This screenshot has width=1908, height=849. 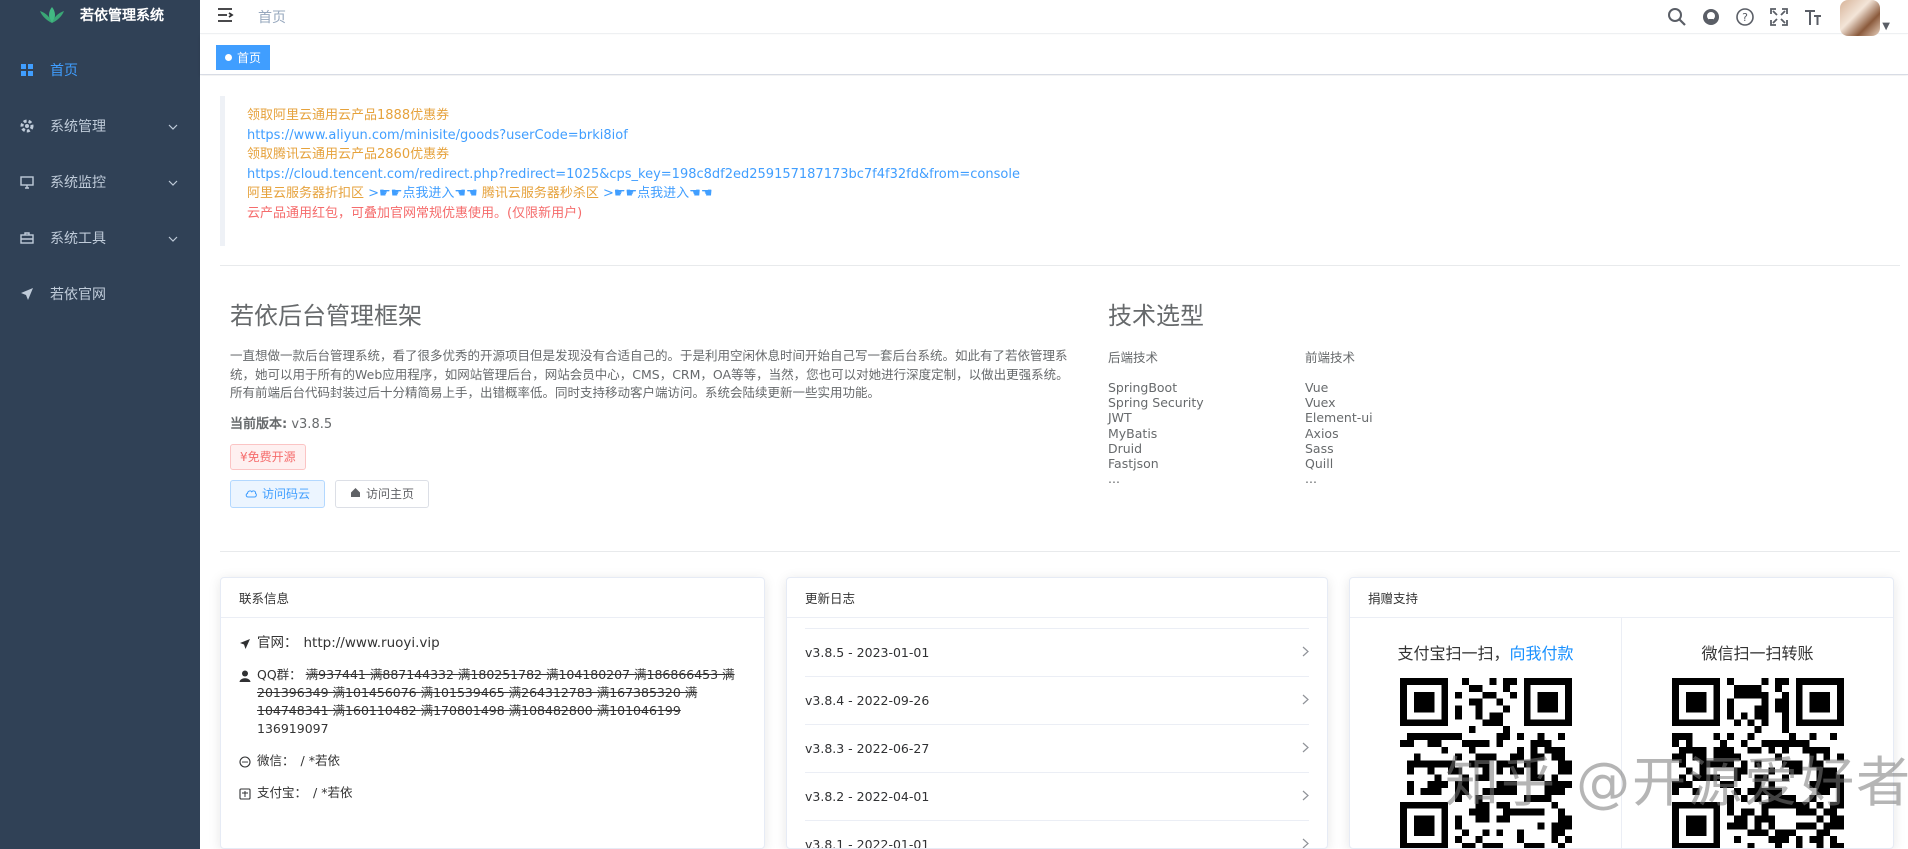 I want to click on backend-title: 后端技术, so click(x=1133, y=357).